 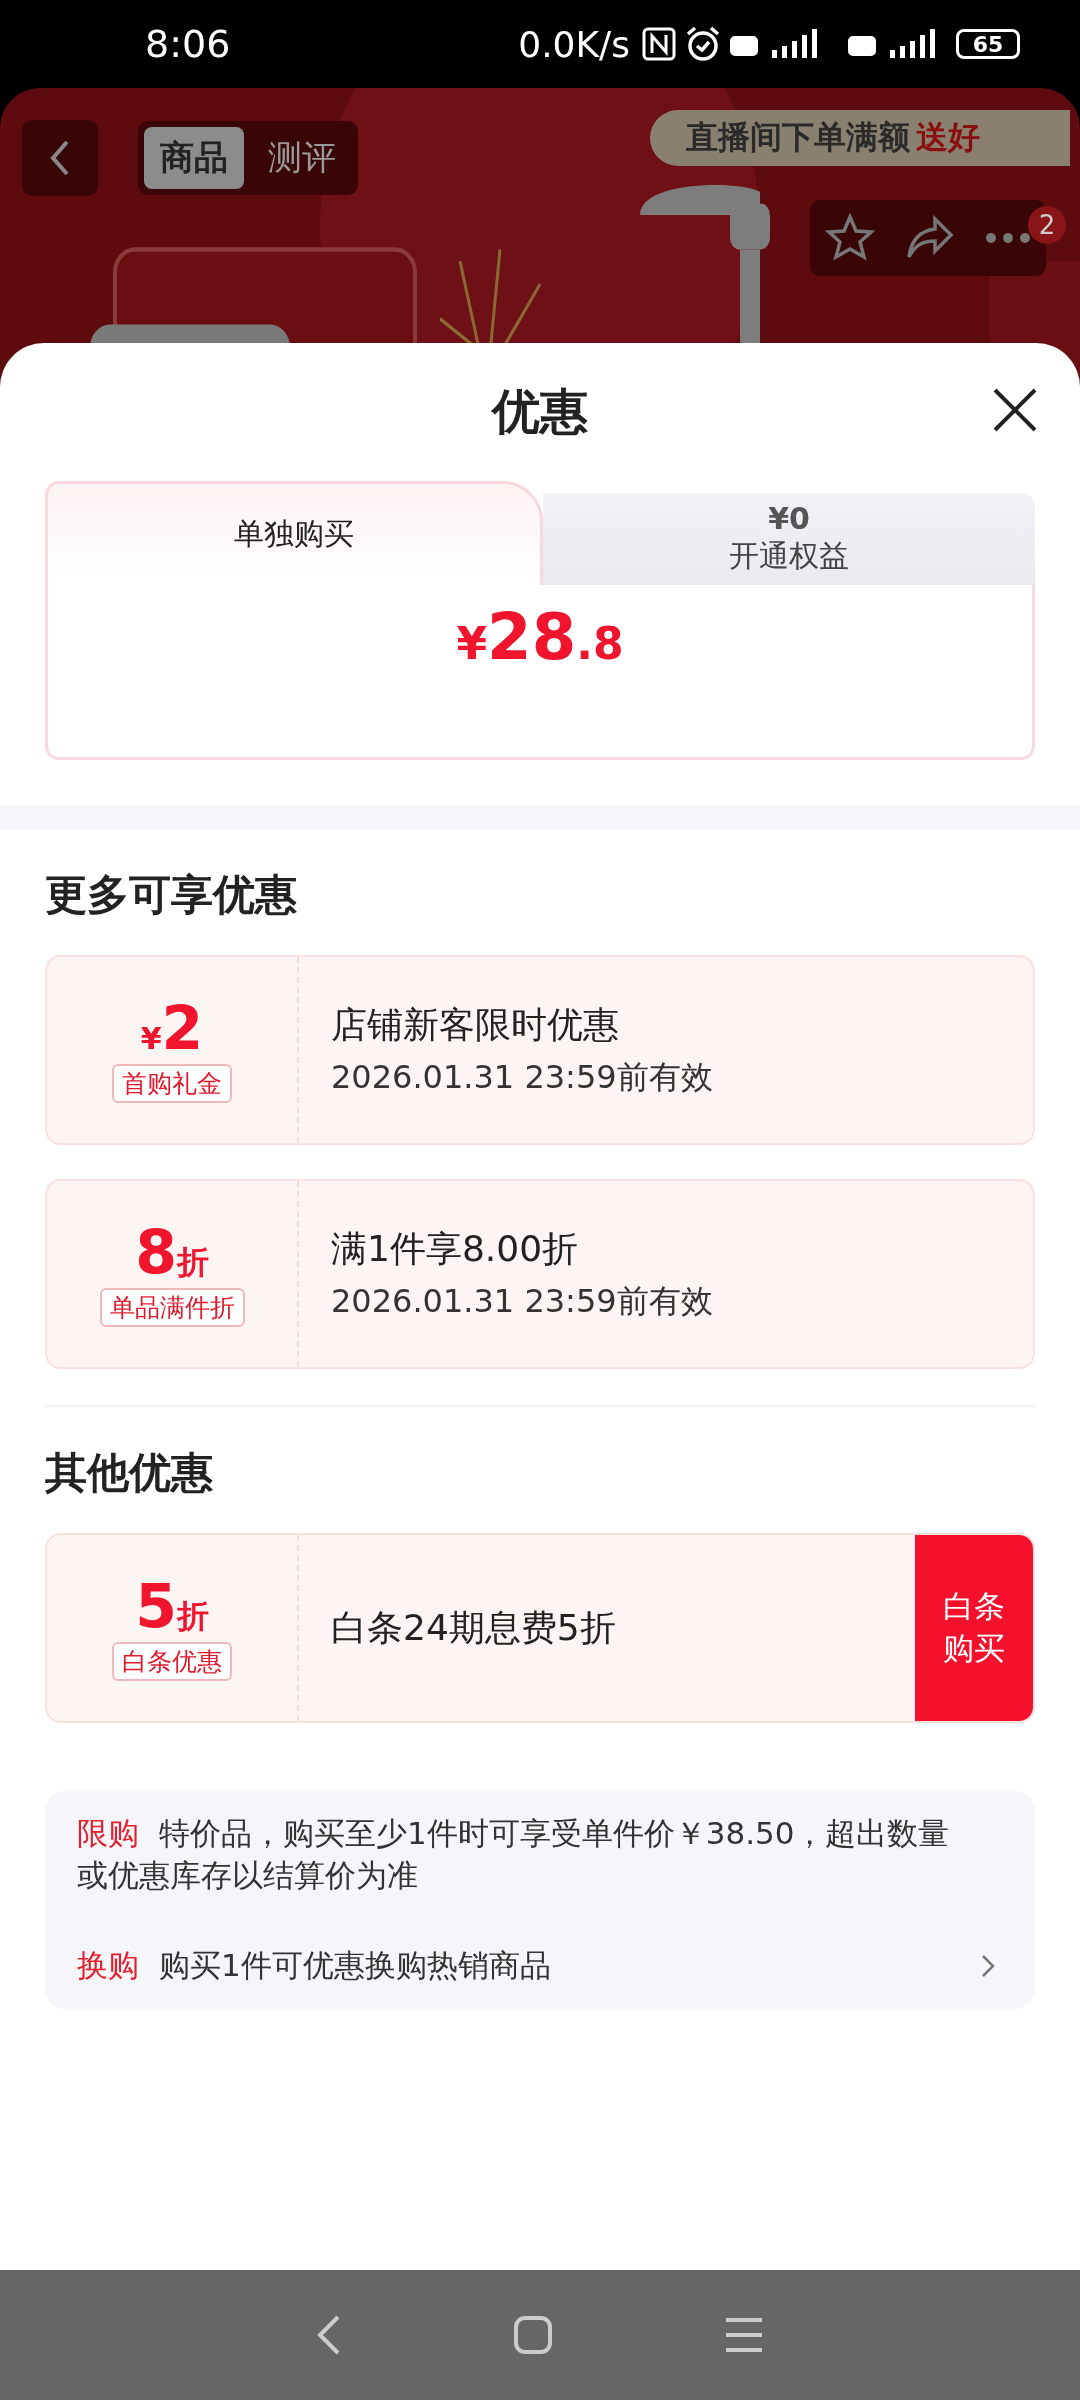 I want to click on coupon-tag: 单品满件折, so click(x=172, y=1307).